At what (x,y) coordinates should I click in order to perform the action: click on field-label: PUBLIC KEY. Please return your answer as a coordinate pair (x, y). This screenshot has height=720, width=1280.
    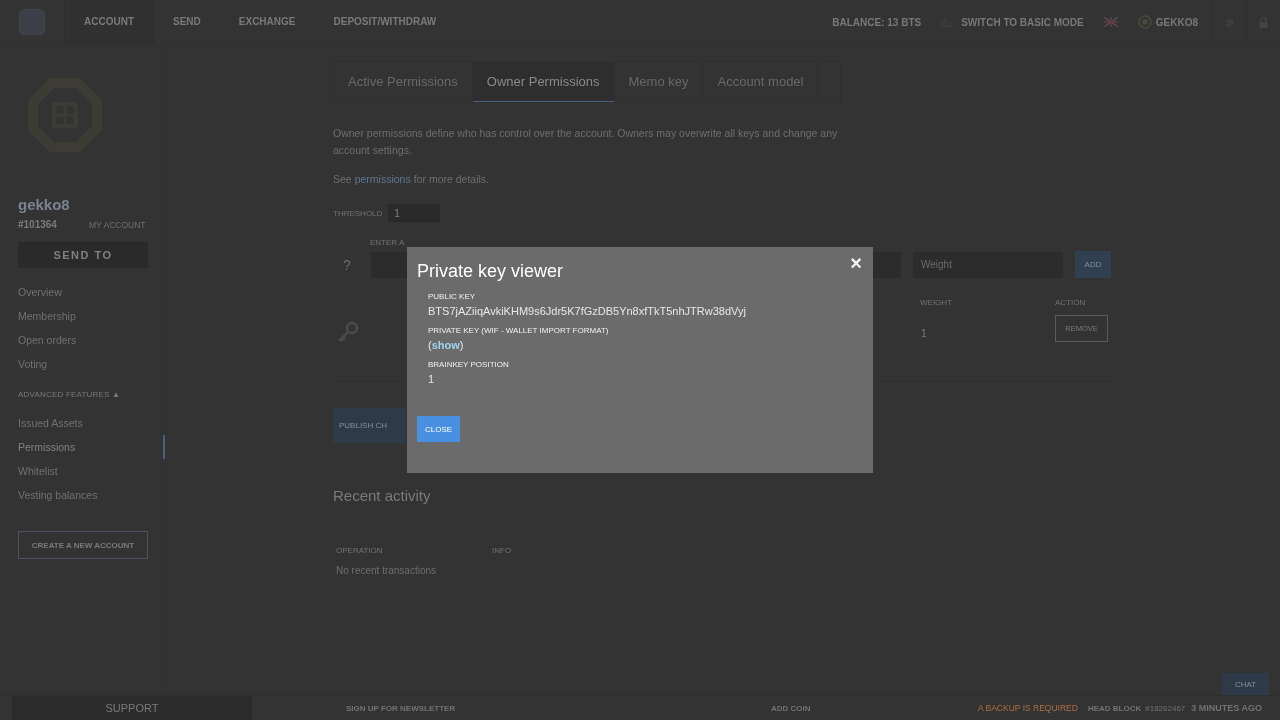
    Looking at the image, I should click on (452, 296).